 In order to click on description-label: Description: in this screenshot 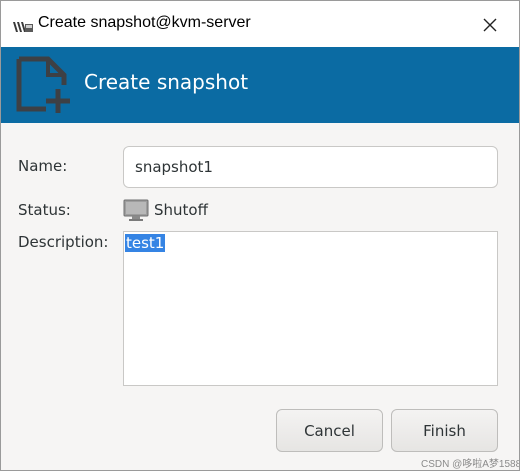, I will do `click(63, 242)`.